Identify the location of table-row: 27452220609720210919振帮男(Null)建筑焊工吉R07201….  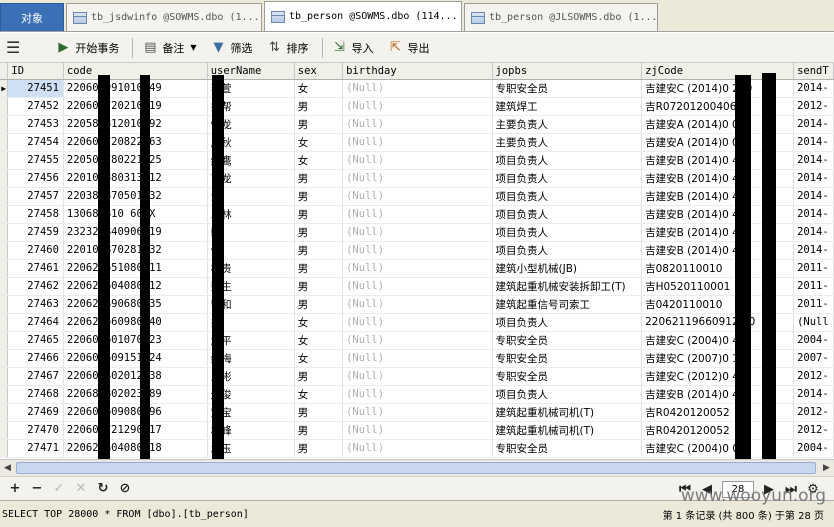
(417, 106).